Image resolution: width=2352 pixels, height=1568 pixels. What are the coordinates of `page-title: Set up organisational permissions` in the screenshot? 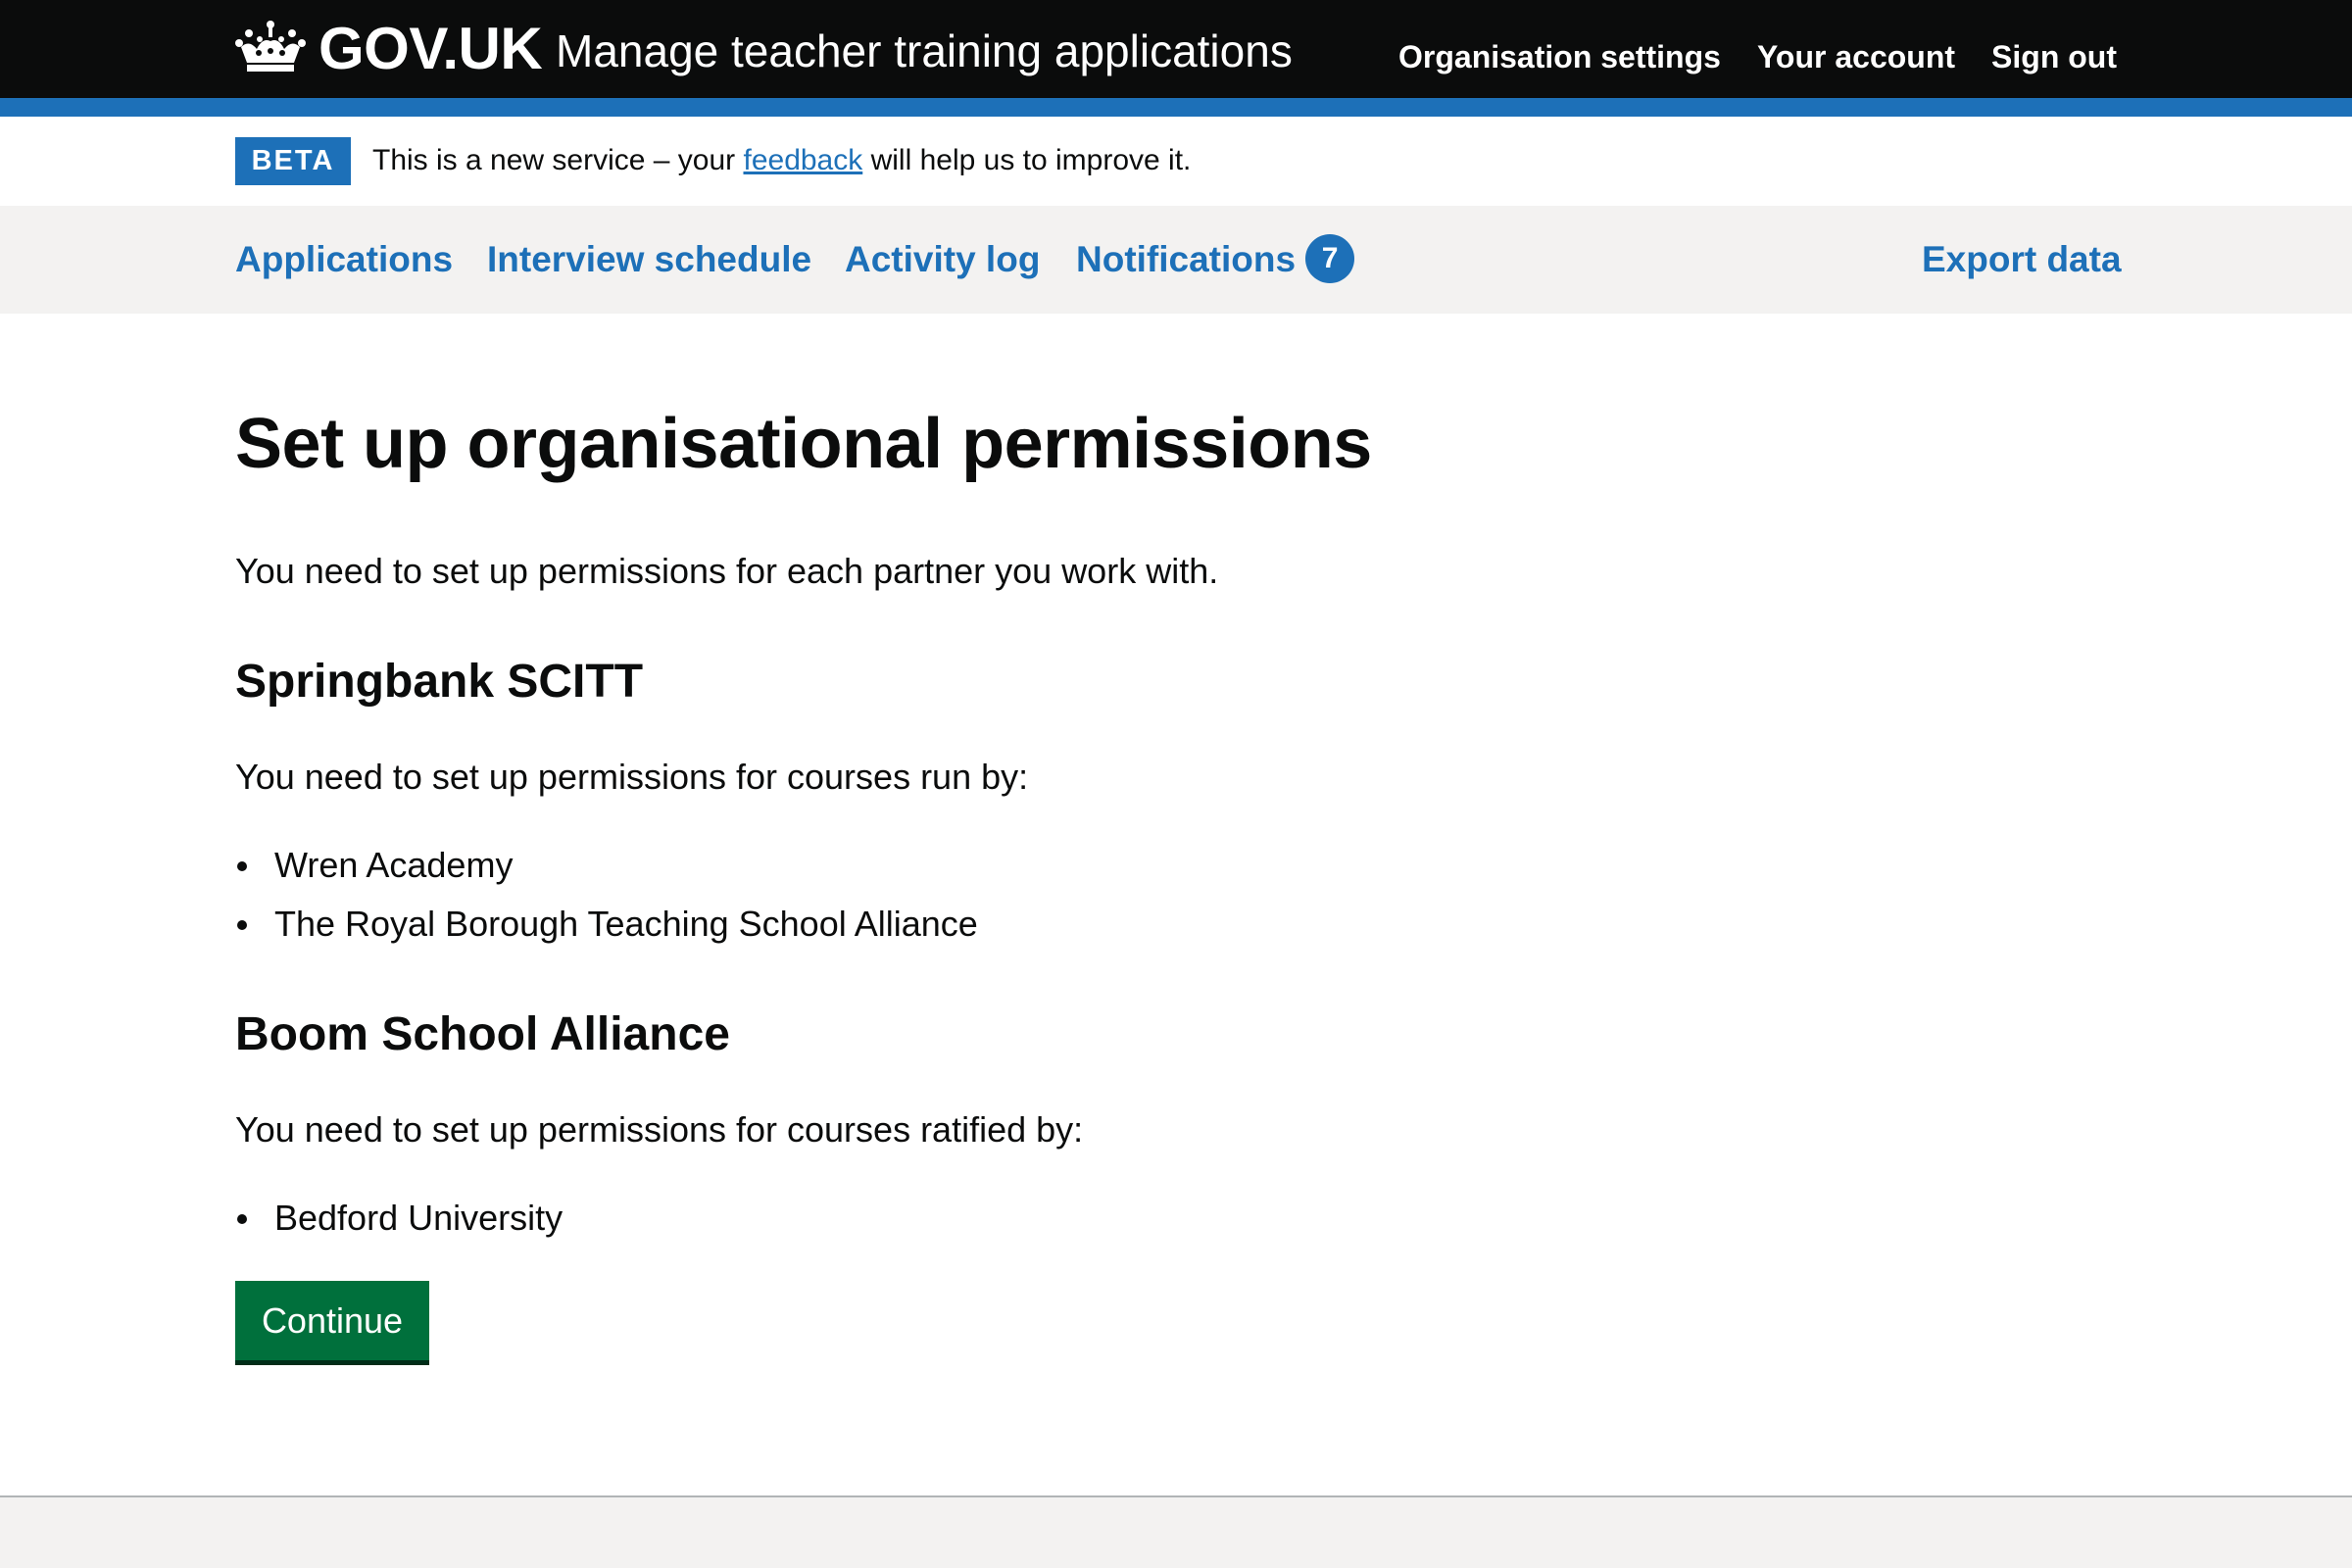 It's located at (803, 444).